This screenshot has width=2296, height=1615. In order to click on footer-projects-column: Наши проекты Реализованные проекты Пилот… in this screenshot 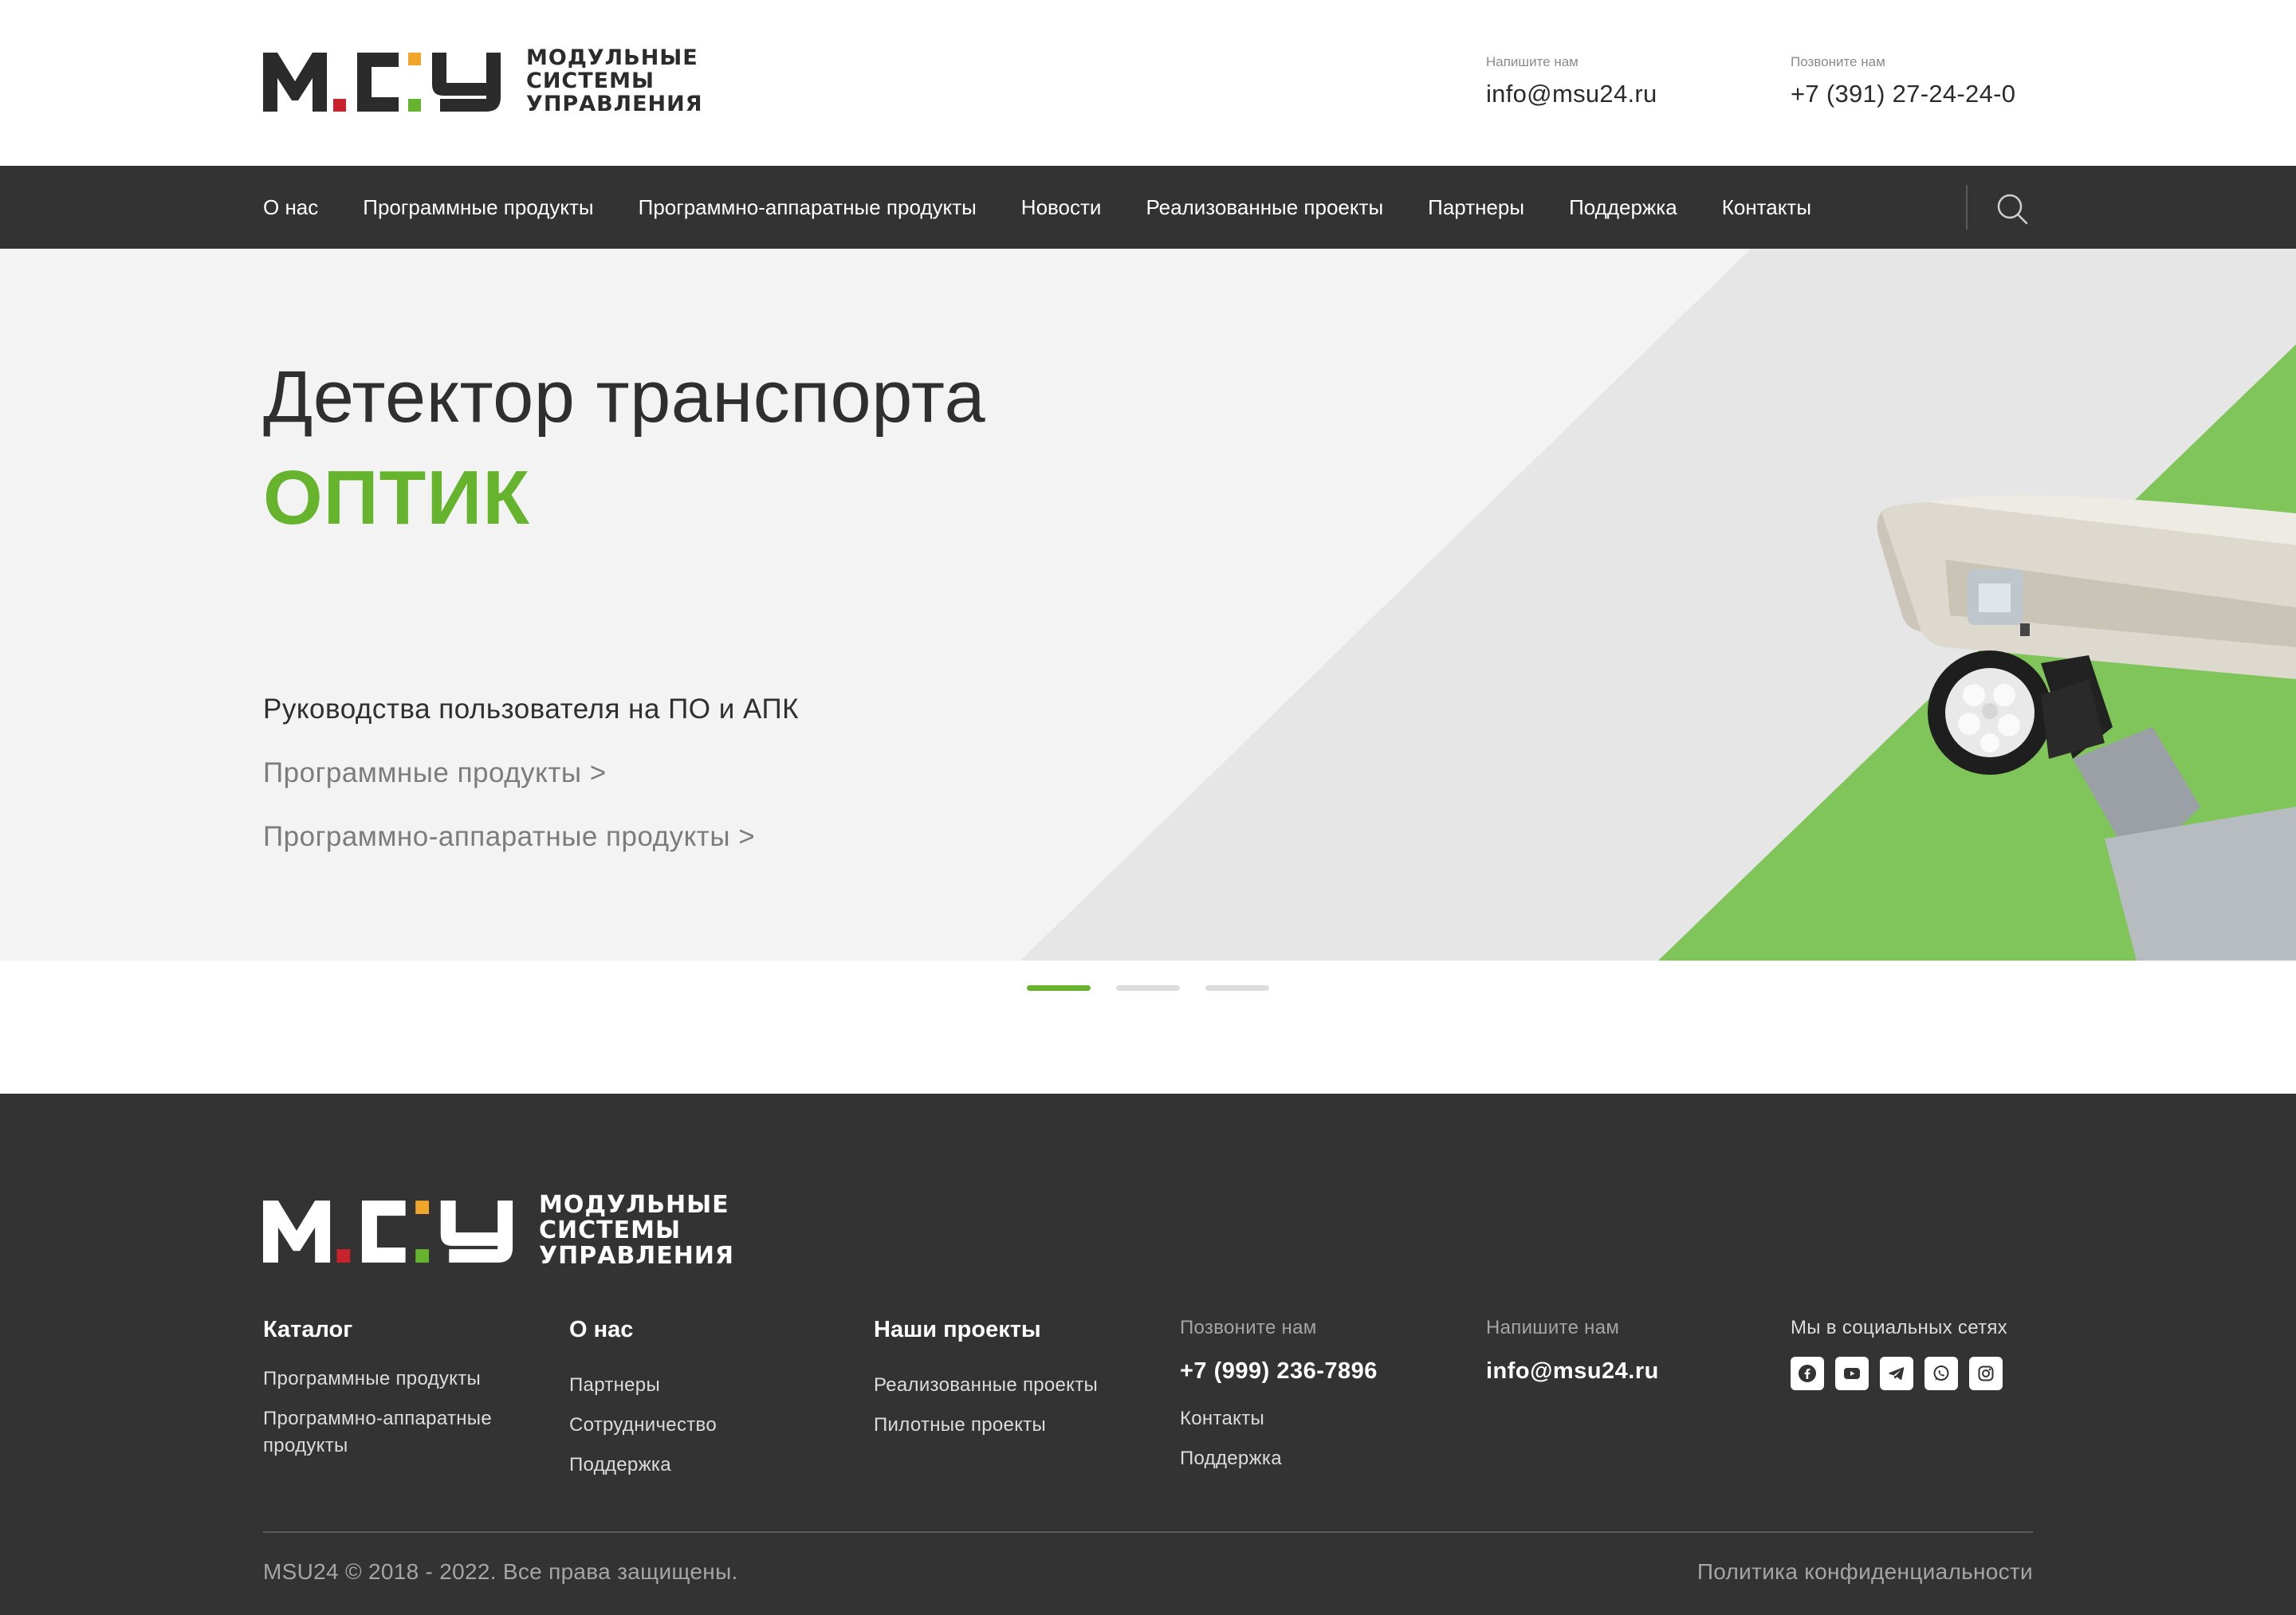, I will do `click(986, 1384)`.